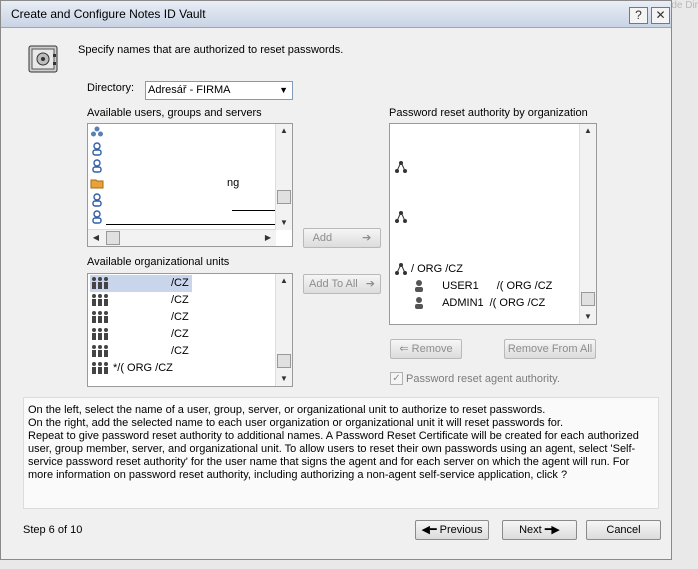 This screenshot has height=569, width=698. What do you see at coordinates (53, 530) in the screenshot?
I see `step-indicator: Step 6 of 10` at bounding box center [53, 530].